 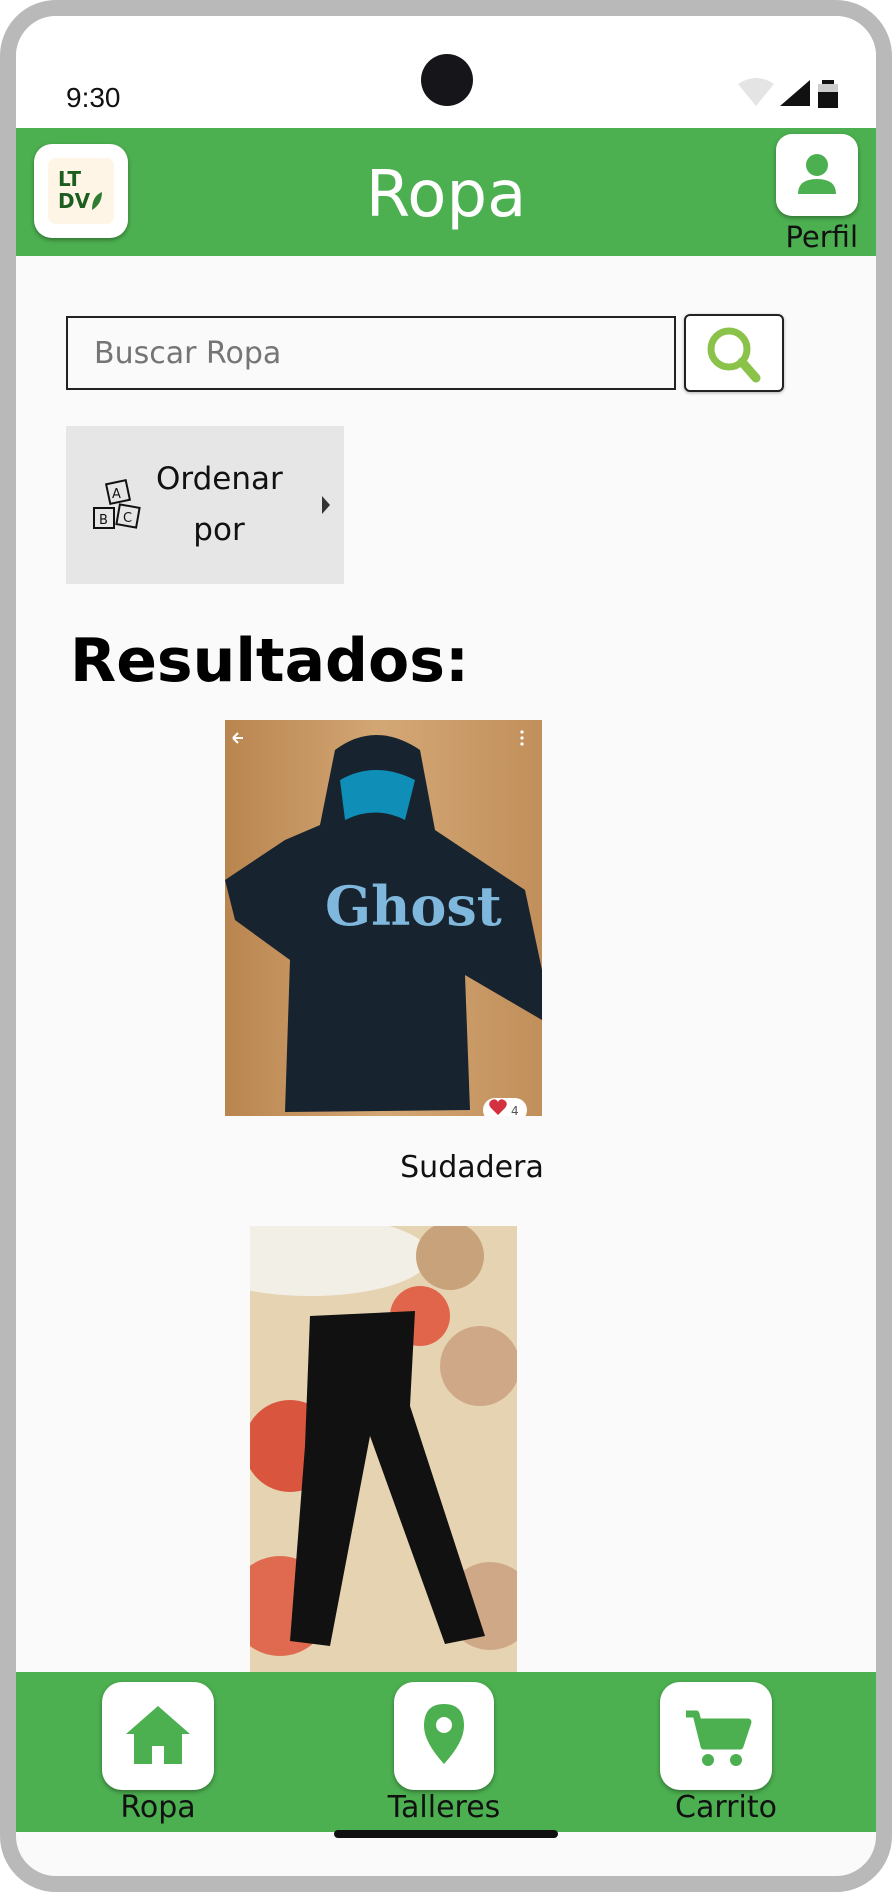 I want to click on bottom-navigation: Ropa Talleres Carrito, so click(x=446, y=1752).